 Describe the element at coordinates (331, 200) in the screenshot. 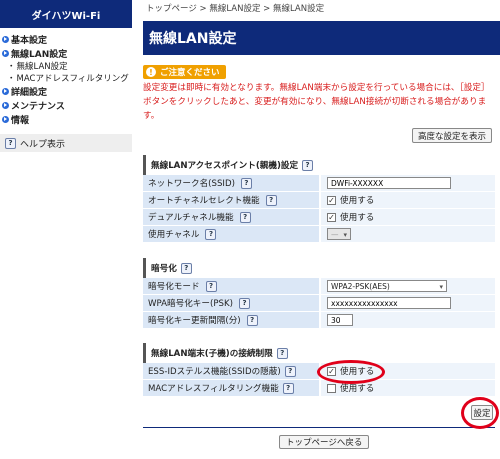

I see `auto-channel-checkbox: ✓` at that location.